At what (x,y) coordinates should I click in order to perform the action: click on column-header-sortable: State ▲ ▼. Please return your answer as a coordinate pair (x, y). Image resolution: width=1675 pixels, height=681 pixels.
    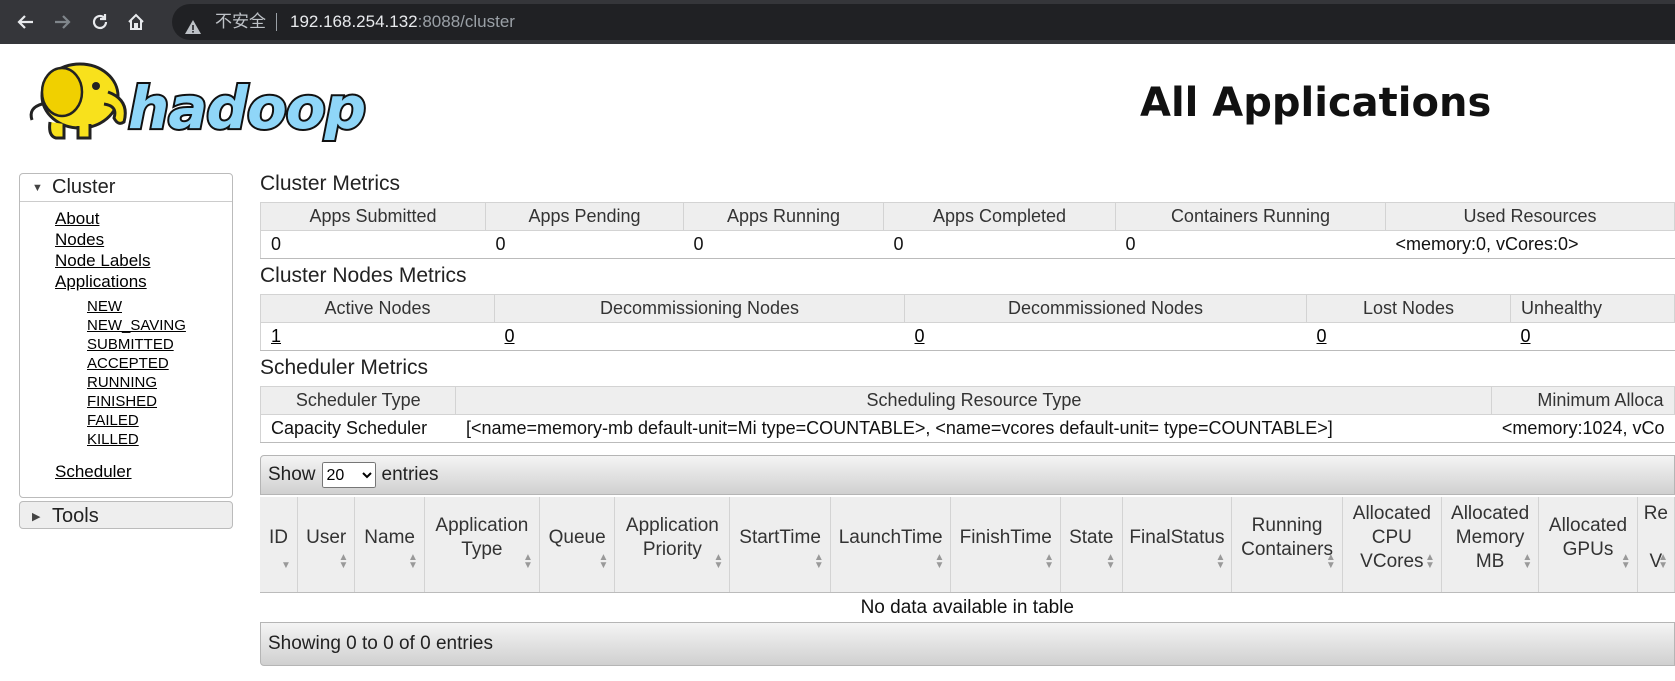
    Looking at the image, I should click on (1091, 545).